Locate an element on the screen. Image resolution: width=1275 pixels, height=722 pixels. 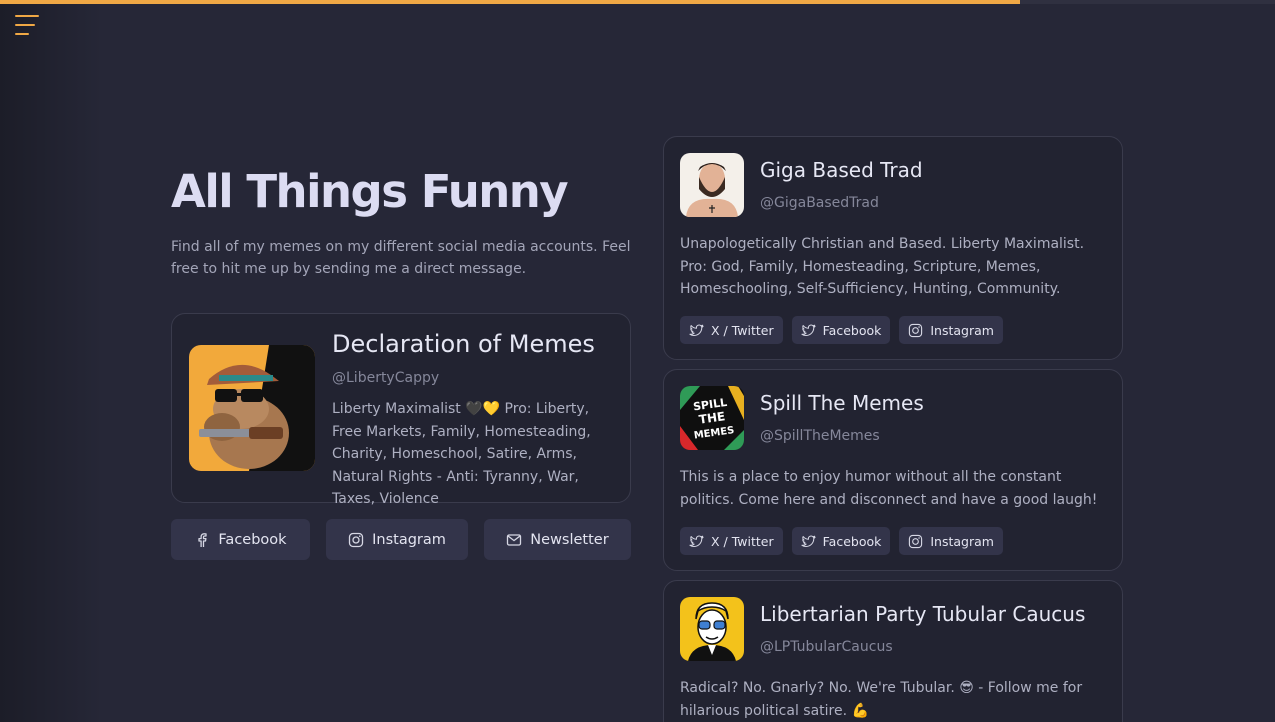
account-handle: @LPTubularCaucus is located at coordinates (826, 647).